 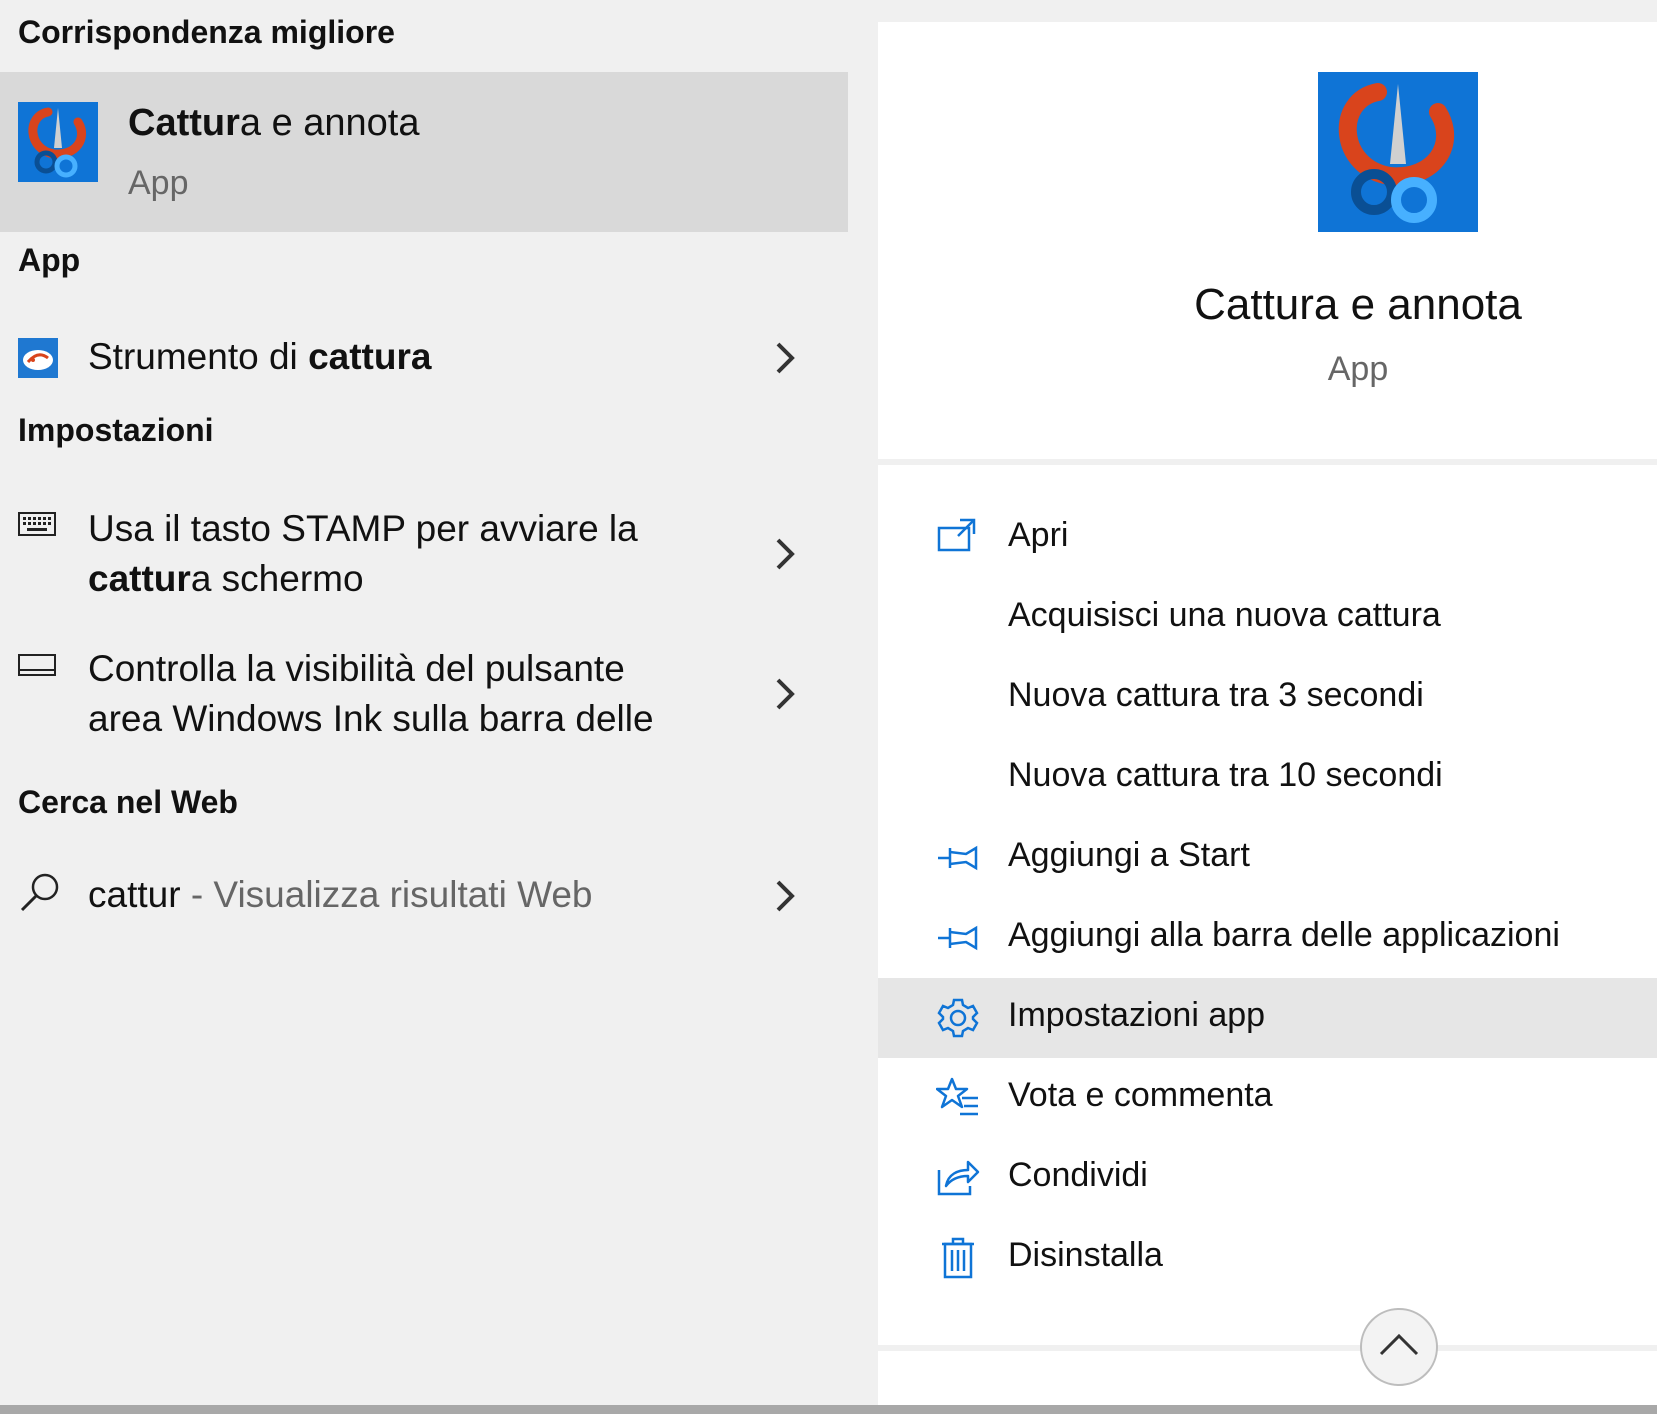 What do you see at coordinates (1085, 1255) in the screenshot?
I see `action-label: Disinstalla` at bounding box center [1085, 1255].